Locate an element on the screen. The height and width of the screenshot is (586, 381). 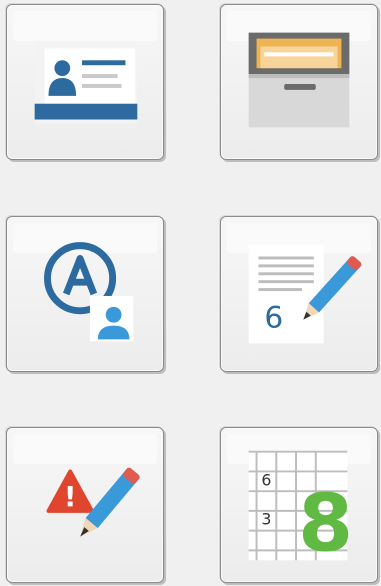
user-account-button is located at coordinates (85, 294).